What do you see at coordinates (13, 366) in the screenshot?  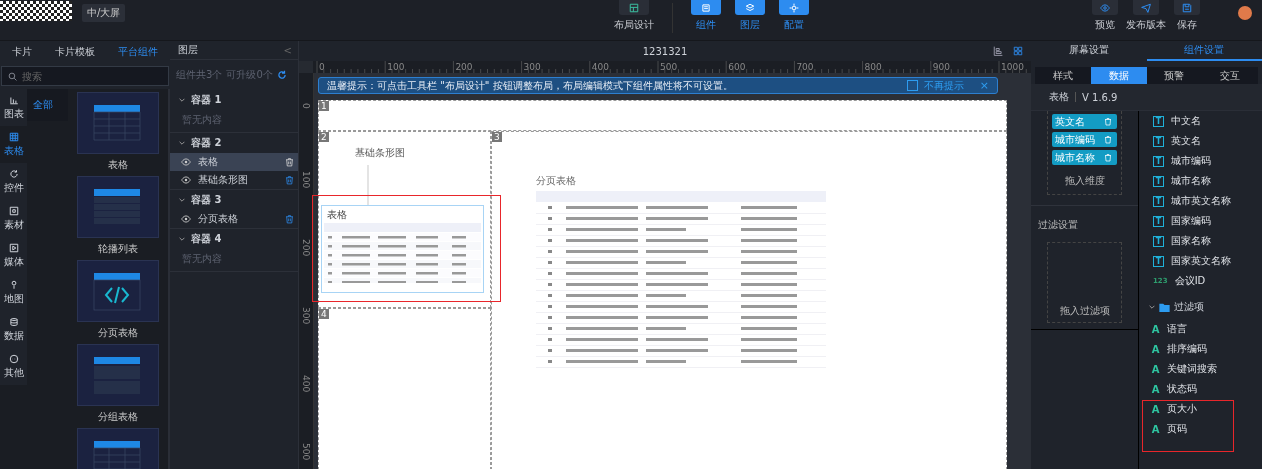 I see `category-tab: 其他` at bounding box center [13, 366].